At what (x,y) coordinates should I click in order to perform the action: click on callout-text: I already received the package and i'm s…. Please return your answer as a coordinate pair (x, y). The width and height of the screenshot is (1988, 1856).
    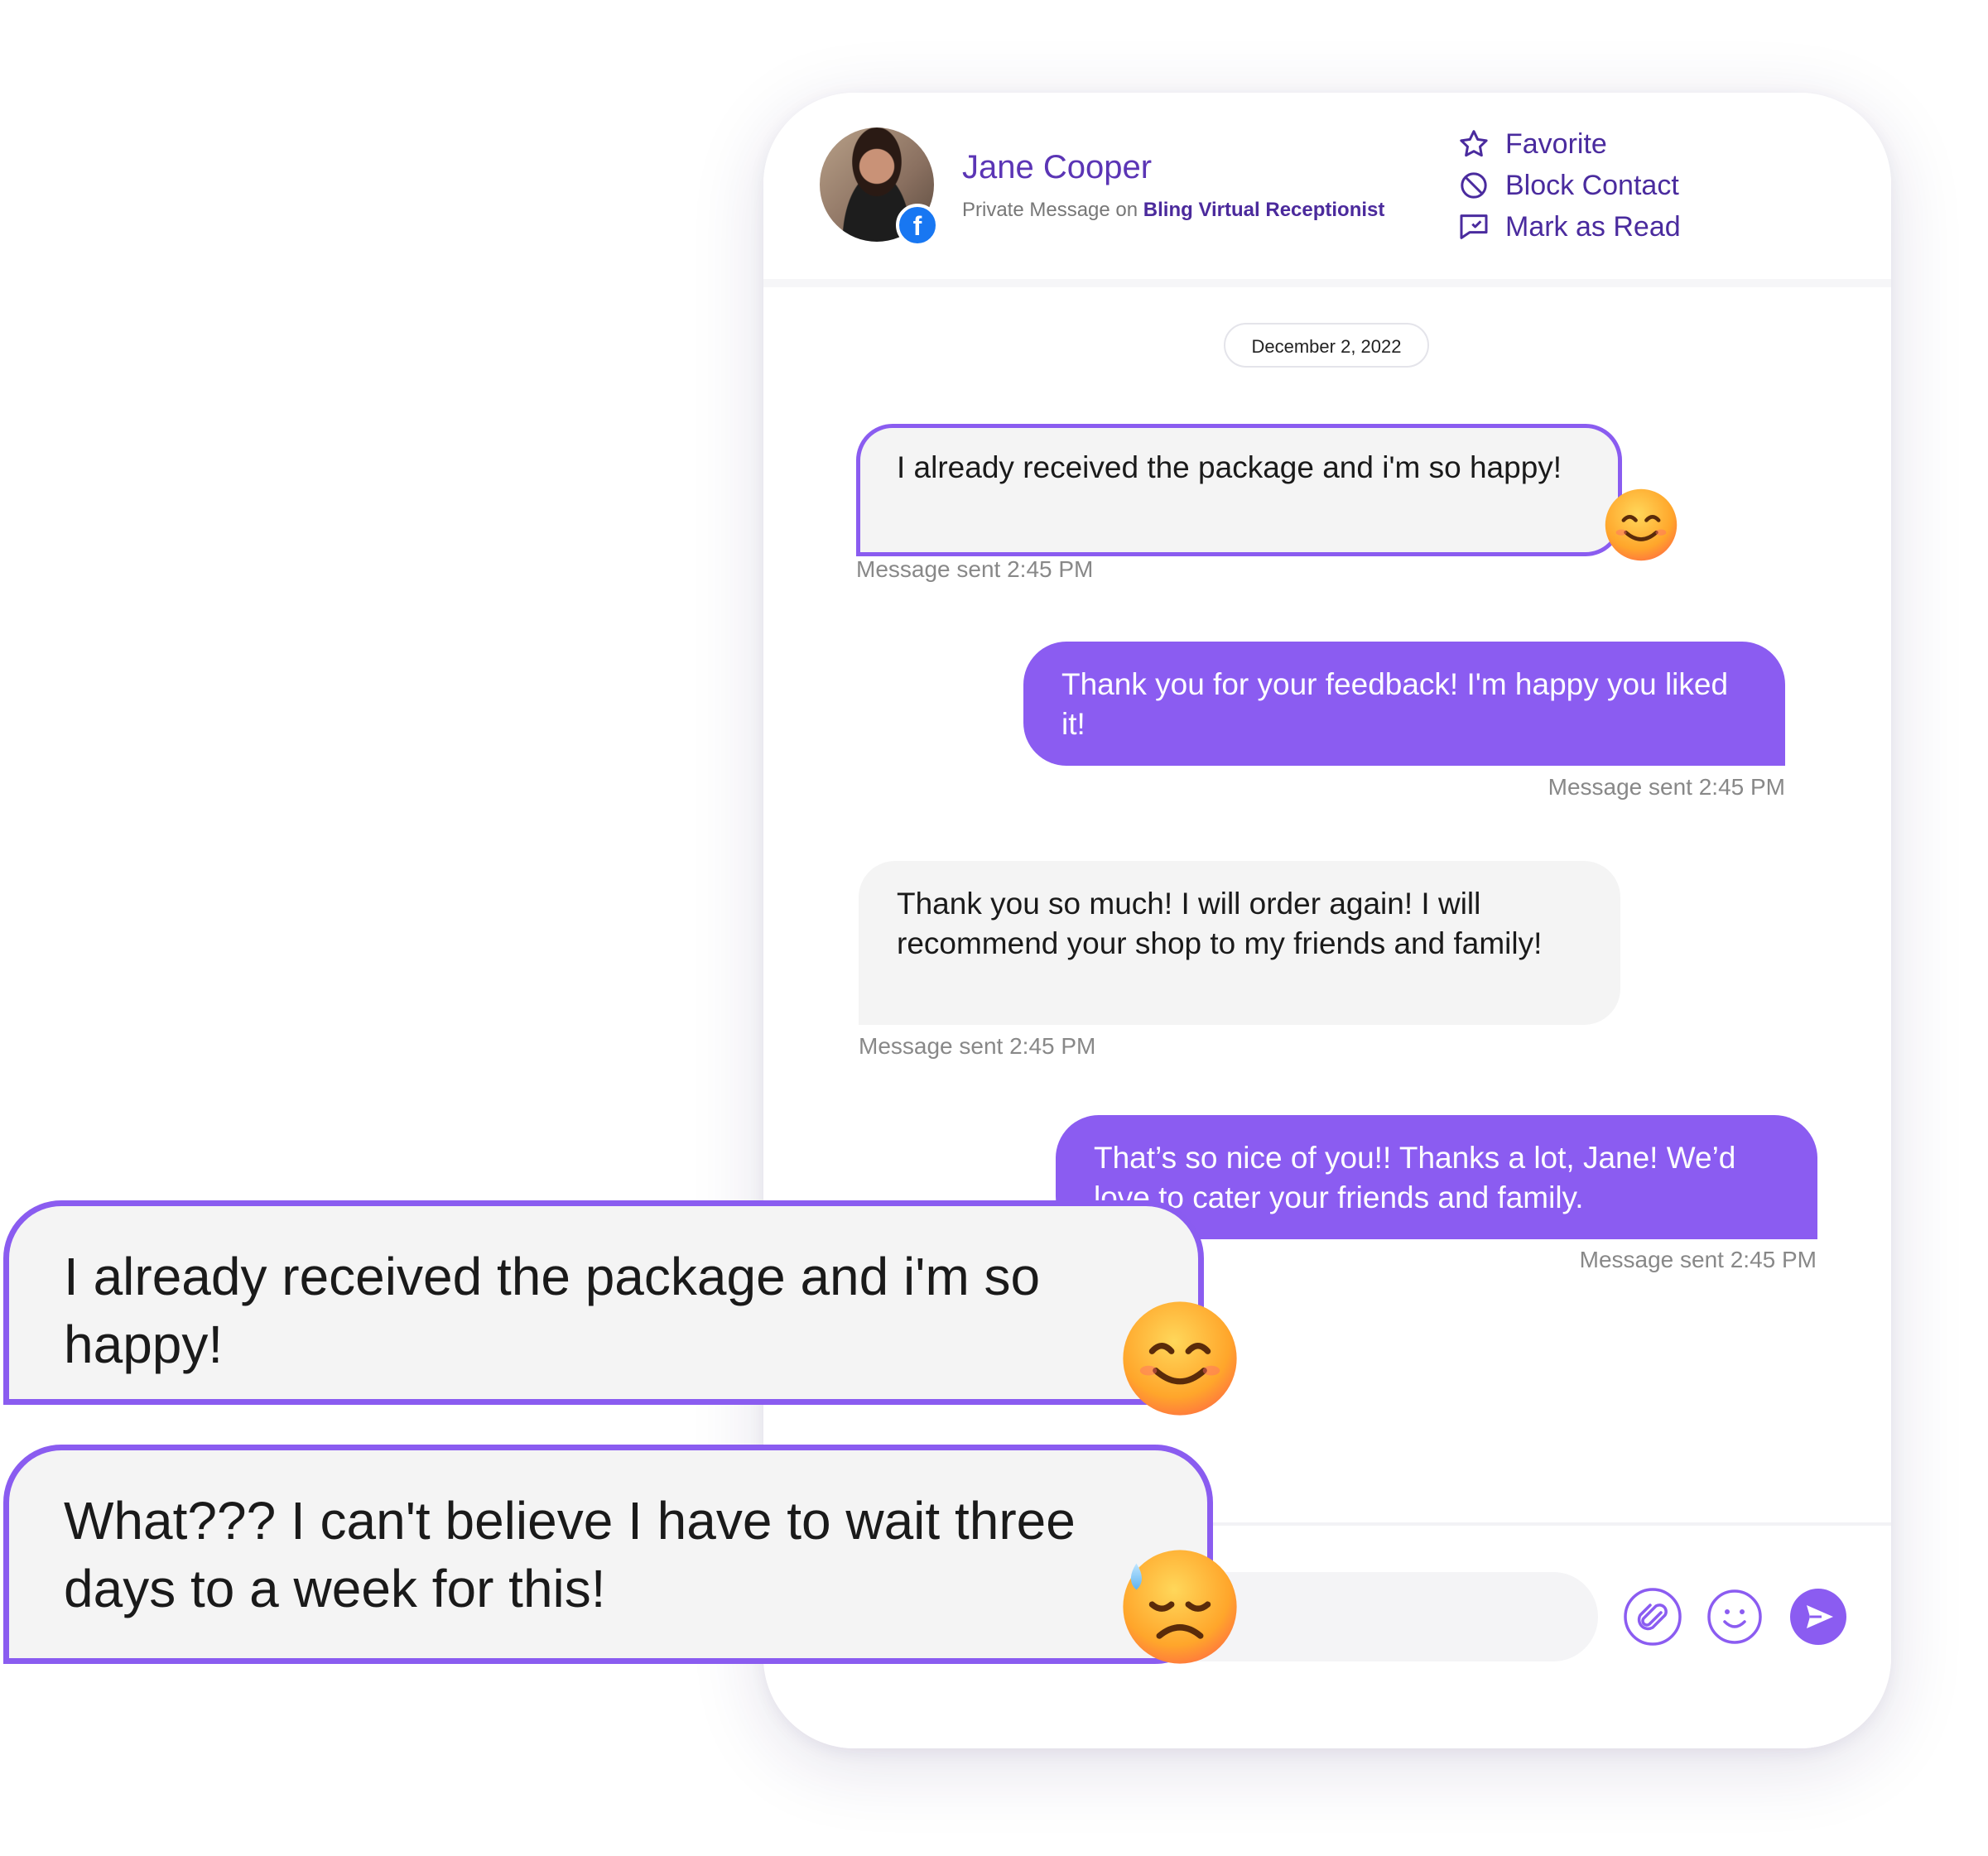
    Looking at the image, I should click on (552, 1310).